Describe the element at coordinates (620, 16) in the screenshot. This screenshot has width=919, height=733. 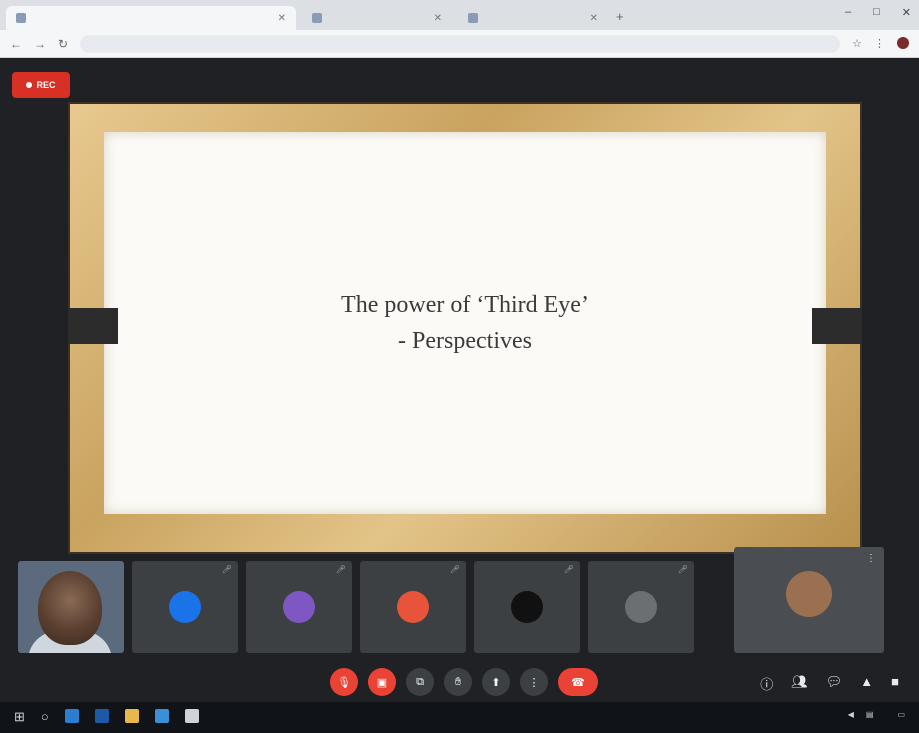
I see `new-tab-icon: +` at that location.